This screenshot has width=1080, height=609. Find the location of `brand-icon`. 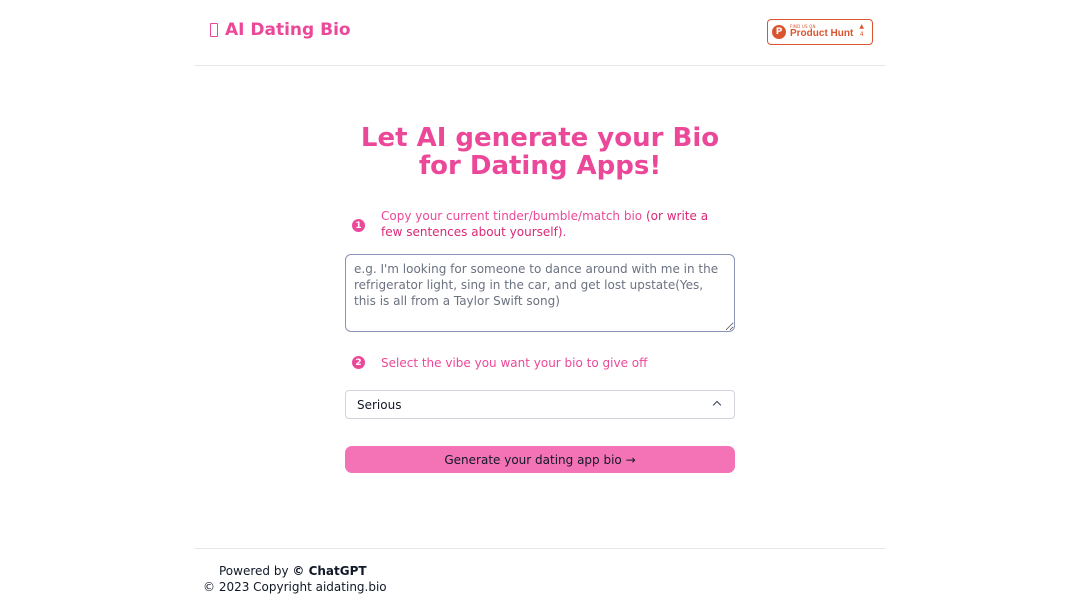

brand-icon is located at coordinates (214, 30).